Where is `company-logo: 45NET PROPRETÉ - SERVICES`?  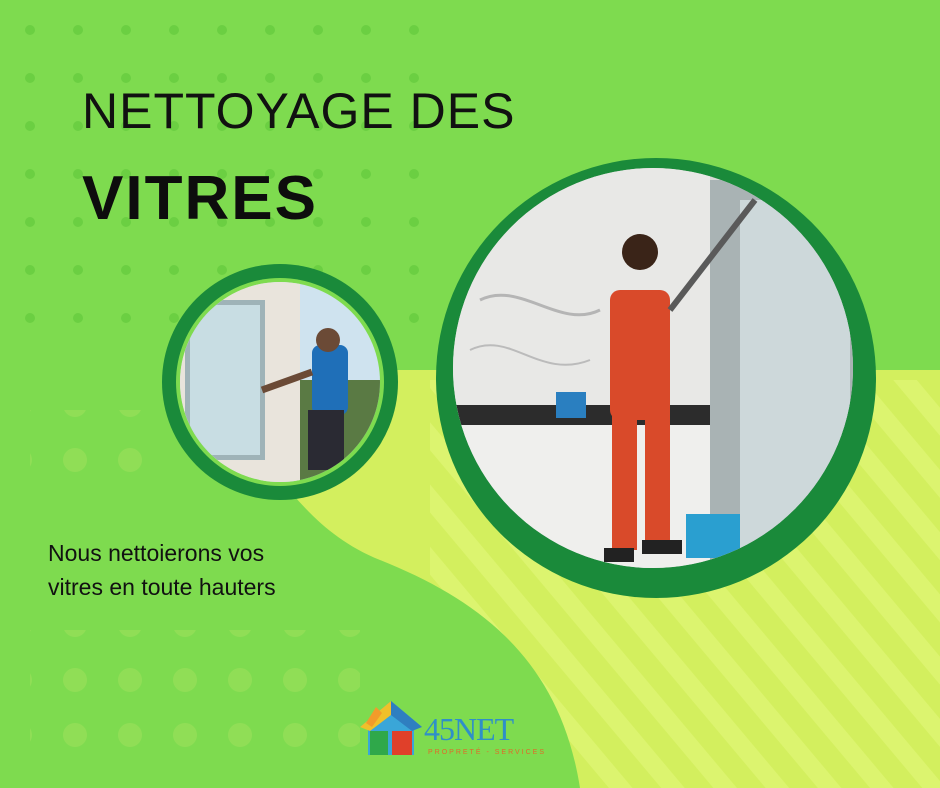
company-logo: 45NET PROPRETÉ - SERVICES is located at coordinates (456, 729).